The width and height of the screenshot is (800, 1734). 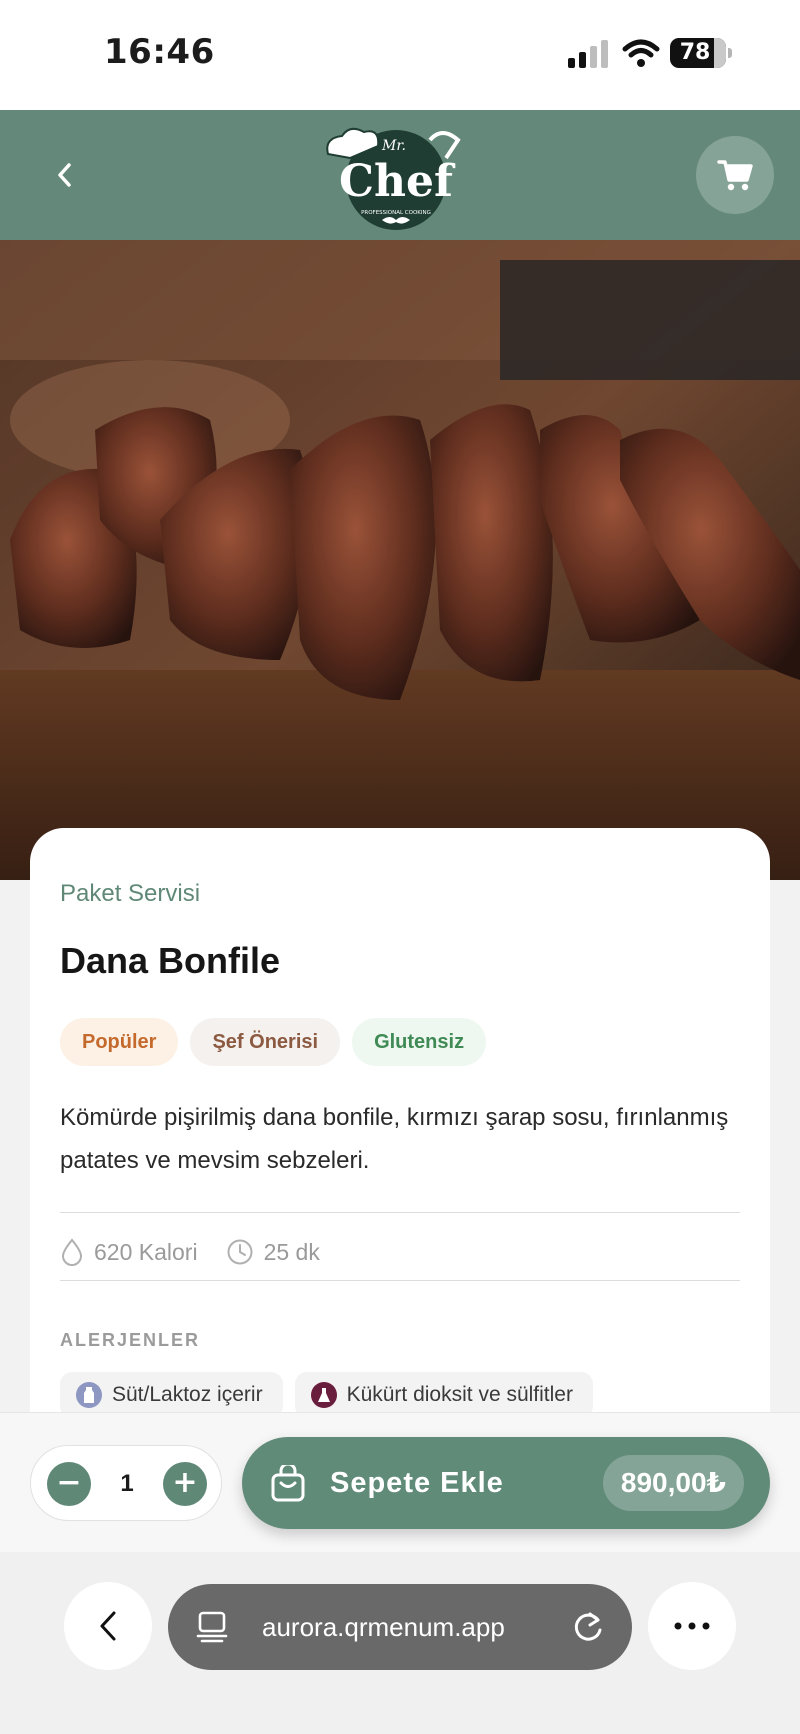 What do you see at coordinates (673, 1483) in the screenshot?
I see `price-badge: 890,00₺` at bounding box center [673, 1483].